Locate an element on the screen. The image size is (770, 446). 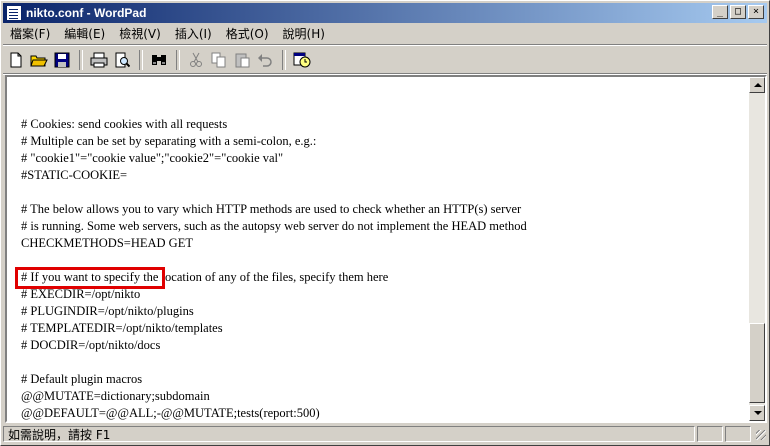
paste-button is located at coordinates (242, 60).